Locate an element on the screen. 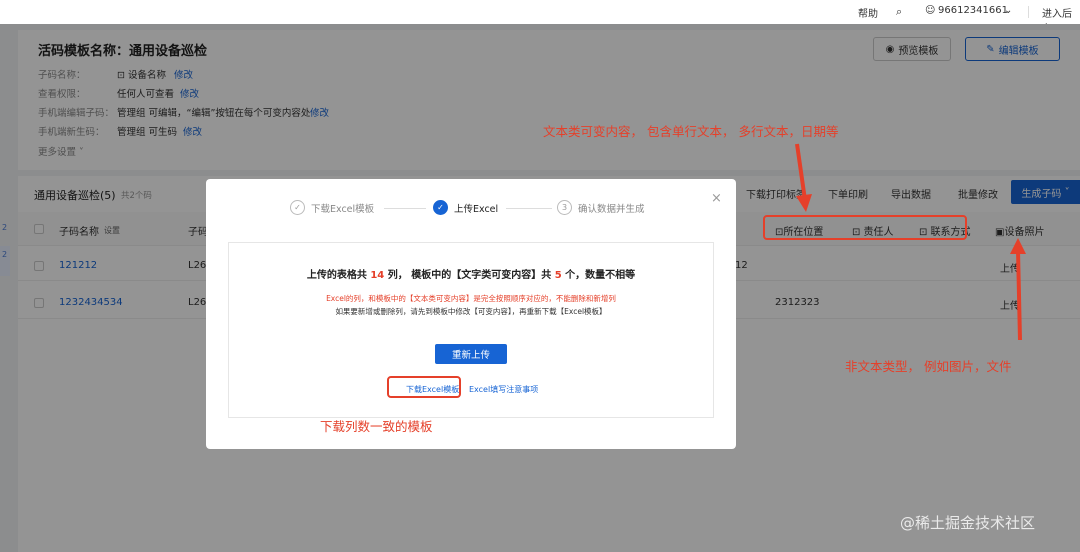  user-icon: ☺ is located at coordinates (930, 10).